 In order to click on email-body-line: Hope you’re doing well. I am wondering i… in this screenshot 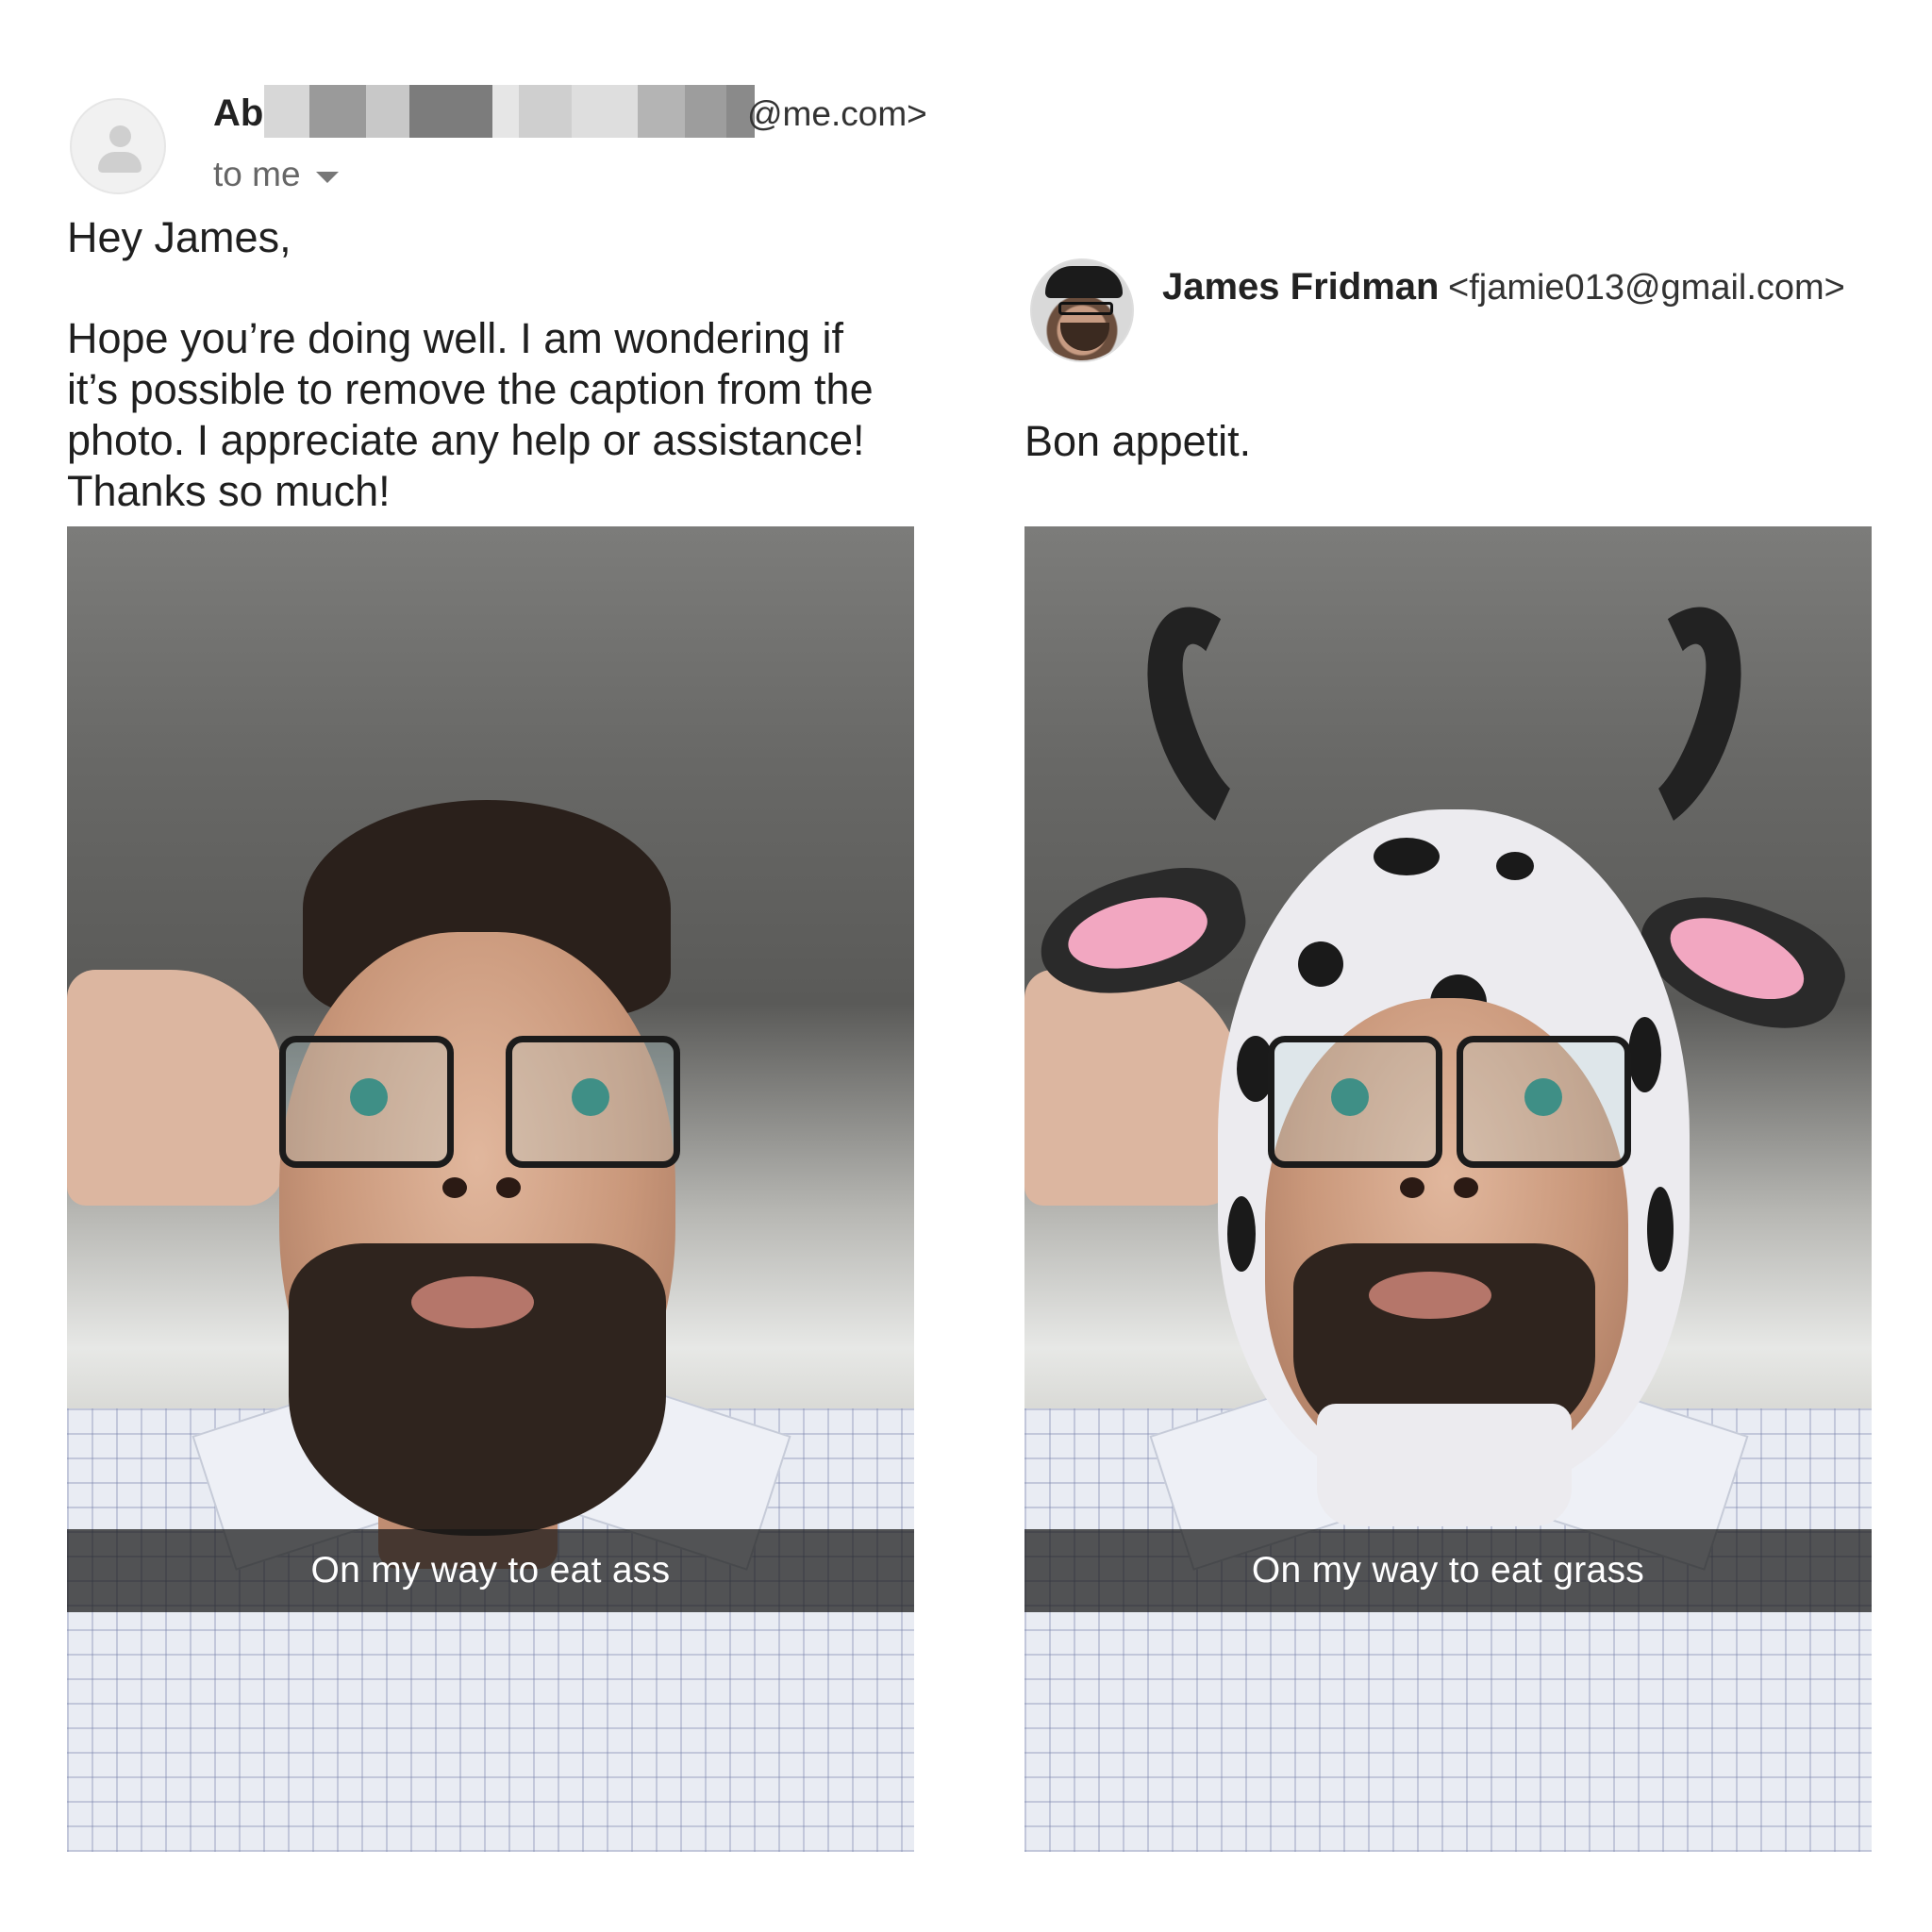, I will do `click(455, 338)`.